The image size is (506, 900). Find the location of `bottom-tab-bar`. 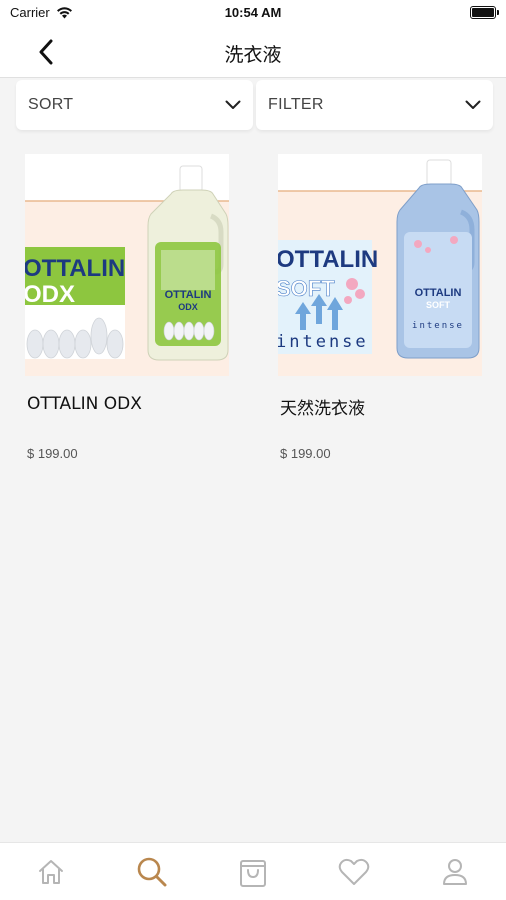

bottom-tab-bar is located at coordinates (253, 871).